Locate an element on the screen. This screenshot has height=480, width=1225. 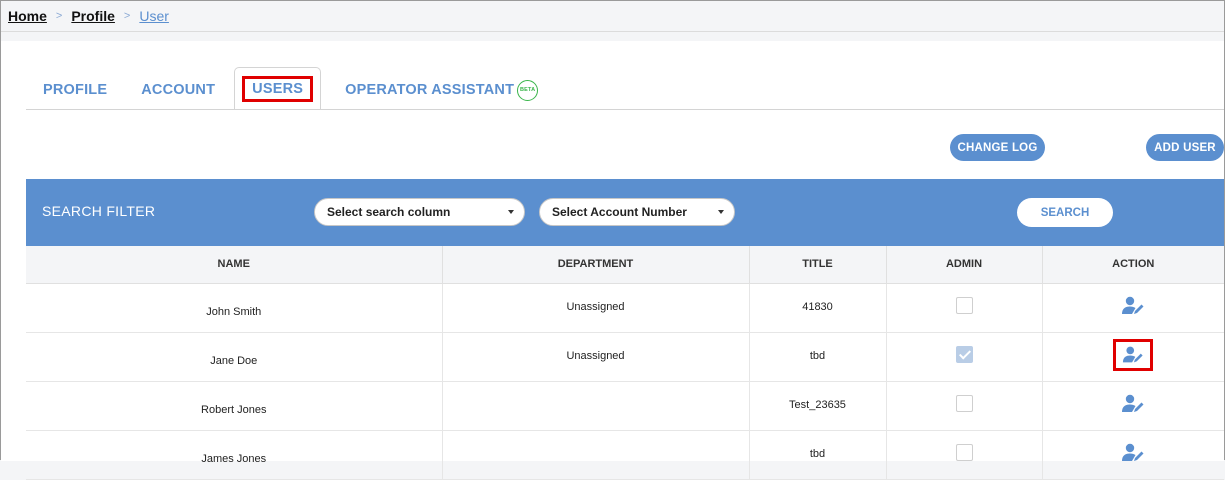
cell-title: Test_23635 is located at coordinates (818, 406).